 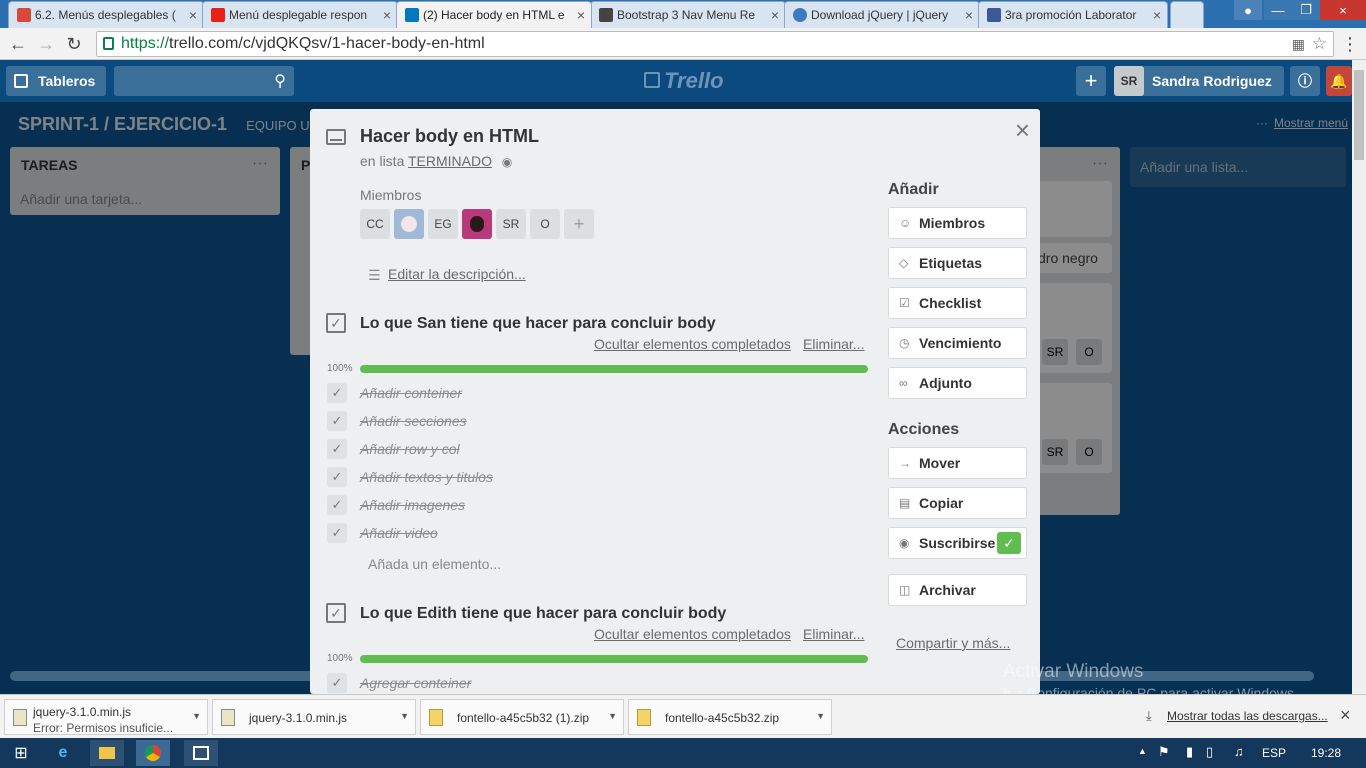 I want to click on browser-tab-5: Download jQuery | jQuery ×, so click(x=882, y=14).